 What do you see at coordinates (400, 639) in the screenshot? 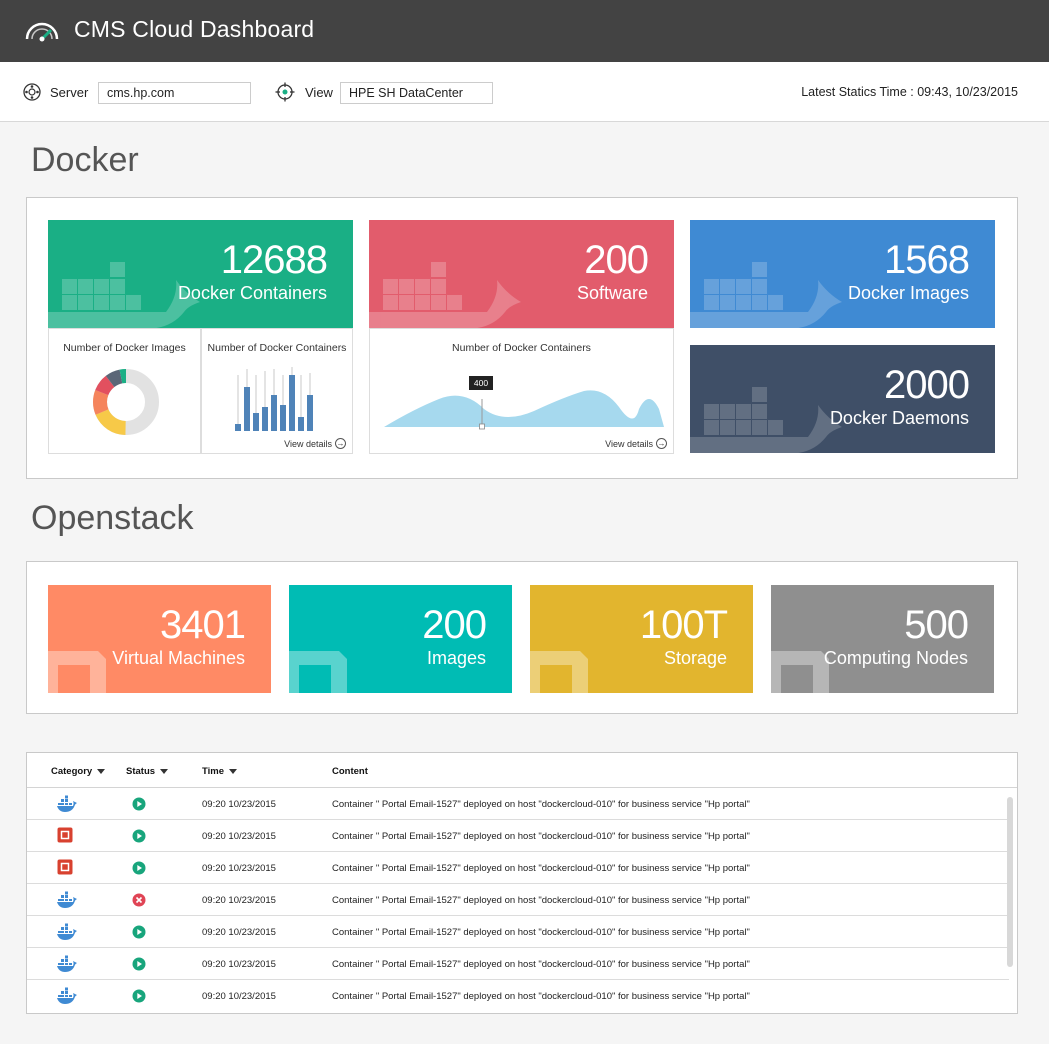
I see `images-tile: 200 Images` at bounding box center [400, 639].